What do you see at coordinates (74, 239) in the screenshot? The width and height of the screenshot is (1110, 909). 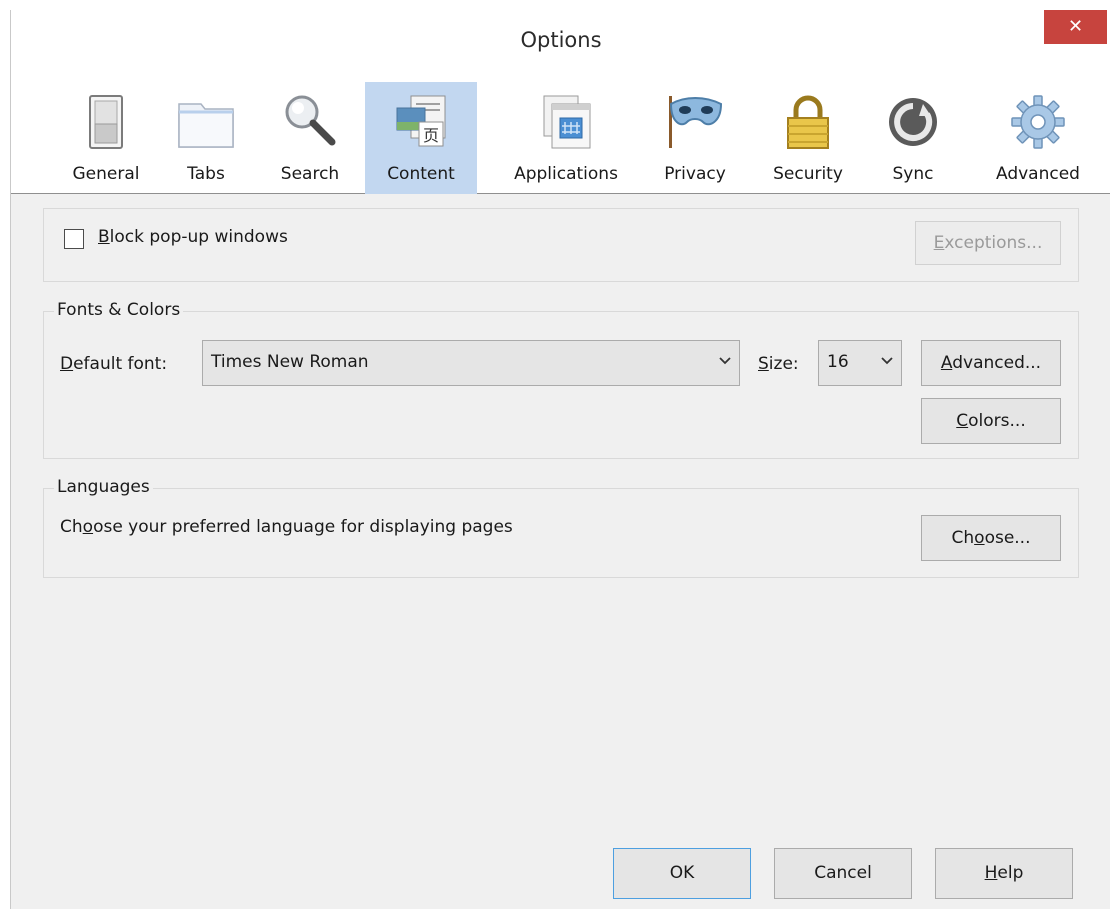 I see `block-popups-checkbox` at bounding box center [74, 239].